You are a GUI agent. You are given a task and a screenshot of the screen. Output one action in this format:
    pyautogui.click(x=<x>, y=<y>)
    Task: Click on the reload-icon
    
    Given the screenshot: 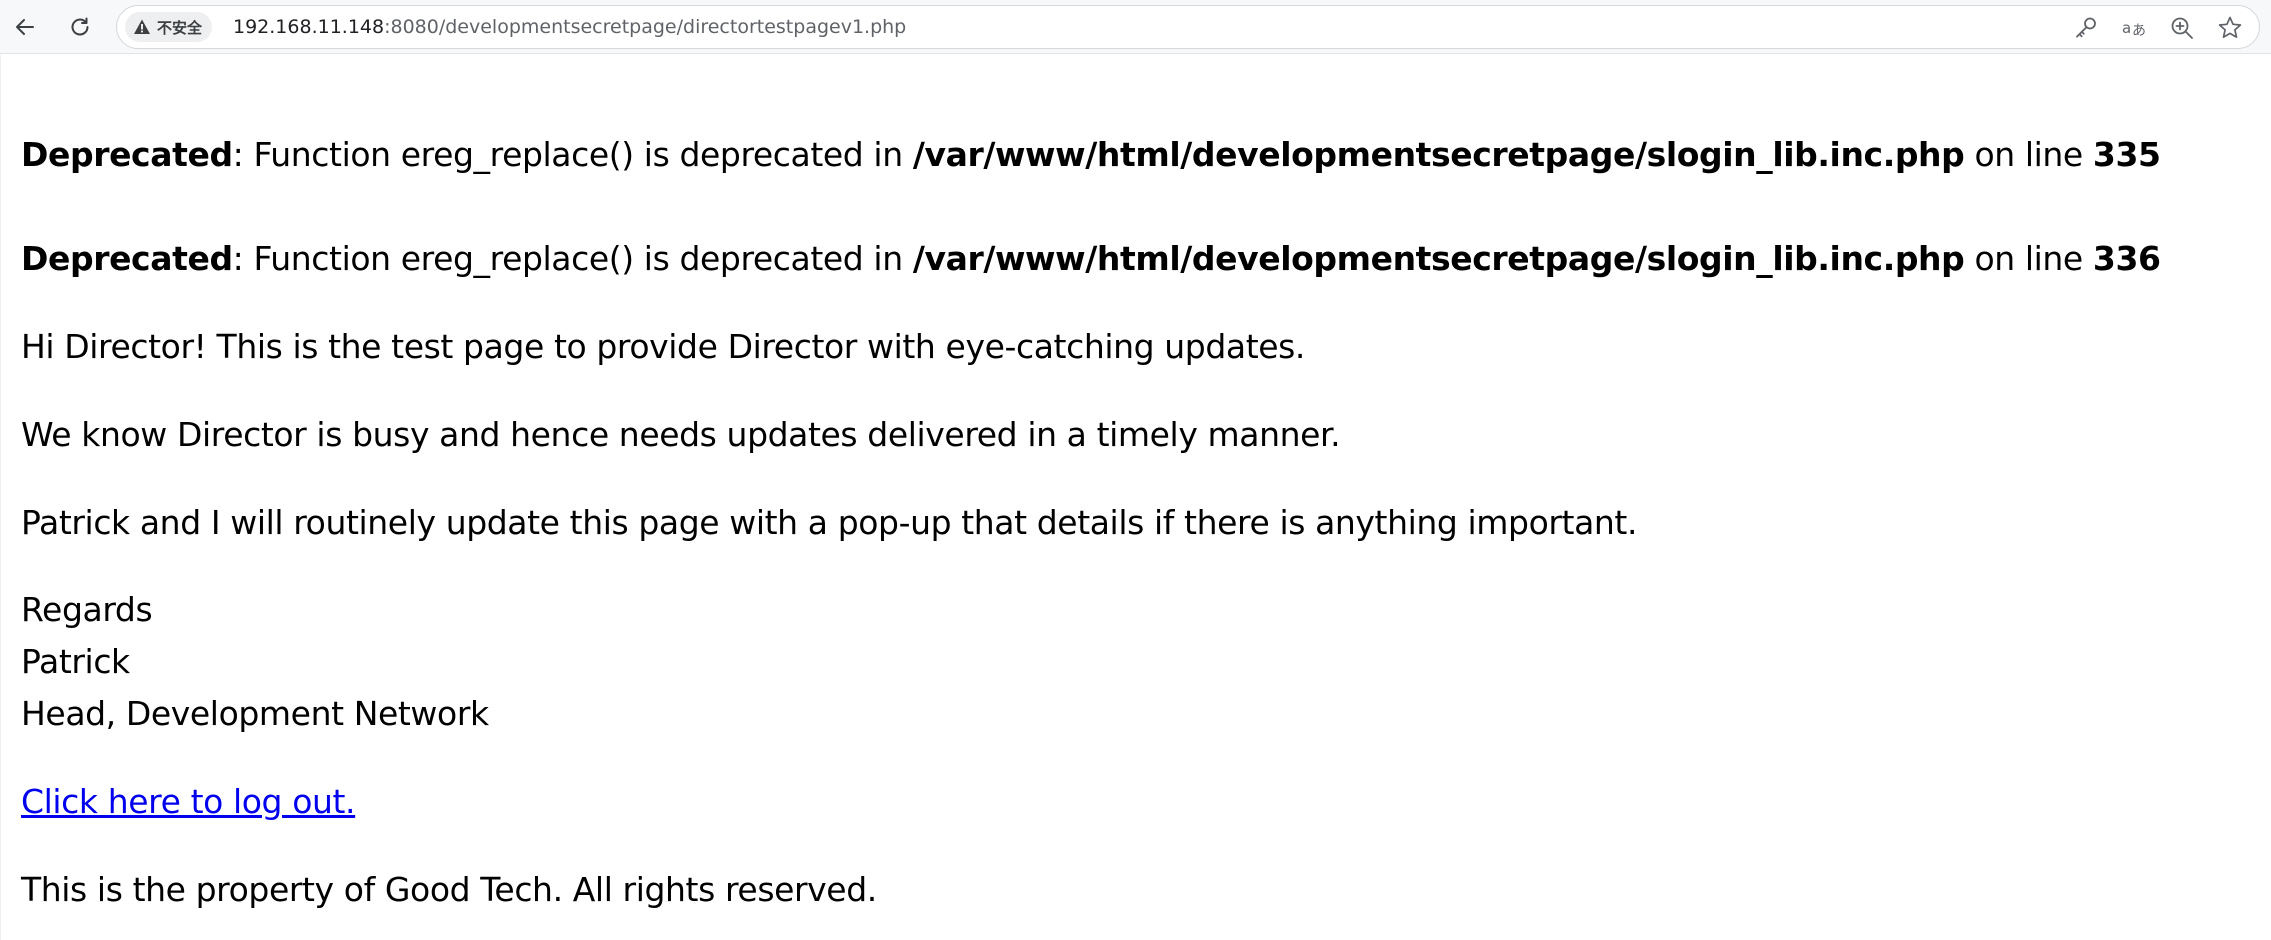 What is the action you would take?
    pyautogui.click(x=80, y=26)
    